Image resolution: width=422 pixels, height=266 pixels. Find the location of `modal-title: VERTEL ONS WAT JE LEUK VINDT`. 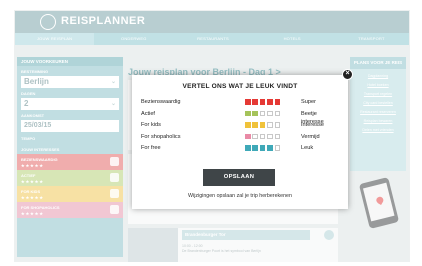

modal-title: VERTEL ONS WAT JE LEUK VINDT is located at coordinates (240, 86).